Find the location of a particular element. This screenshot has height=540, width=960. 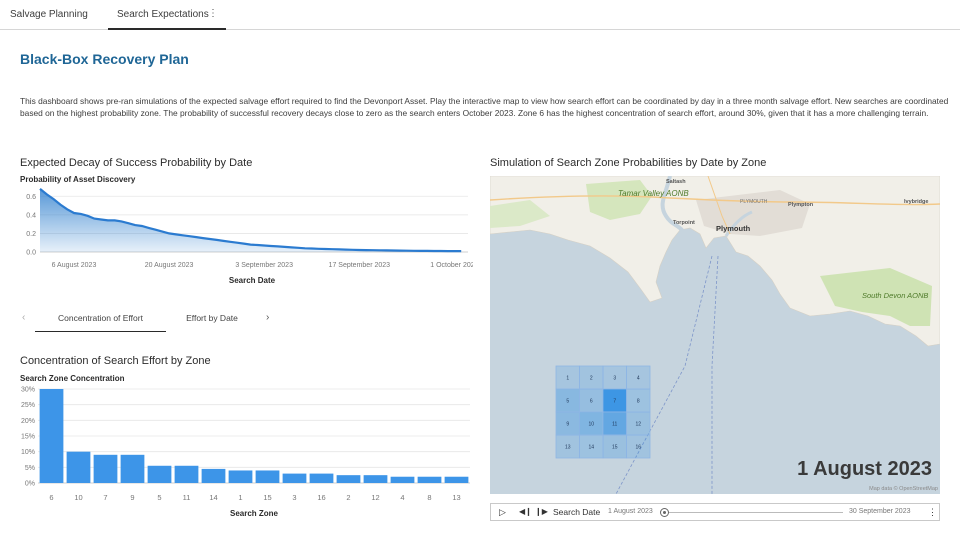

player-slider-thumb is located at coordinates (664, 512).